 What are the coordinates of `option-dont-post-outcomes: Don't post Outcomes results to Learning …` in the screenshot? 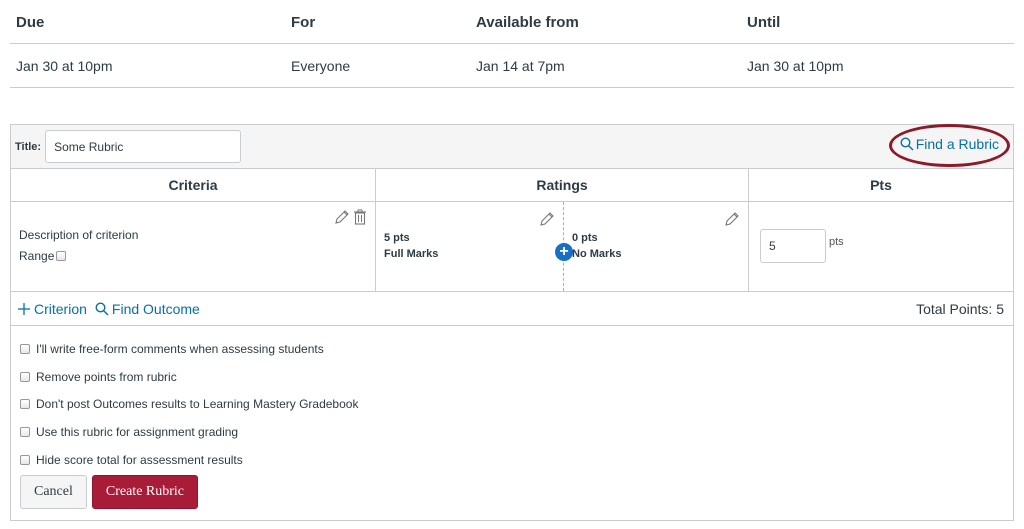 It's located at (516, 404).